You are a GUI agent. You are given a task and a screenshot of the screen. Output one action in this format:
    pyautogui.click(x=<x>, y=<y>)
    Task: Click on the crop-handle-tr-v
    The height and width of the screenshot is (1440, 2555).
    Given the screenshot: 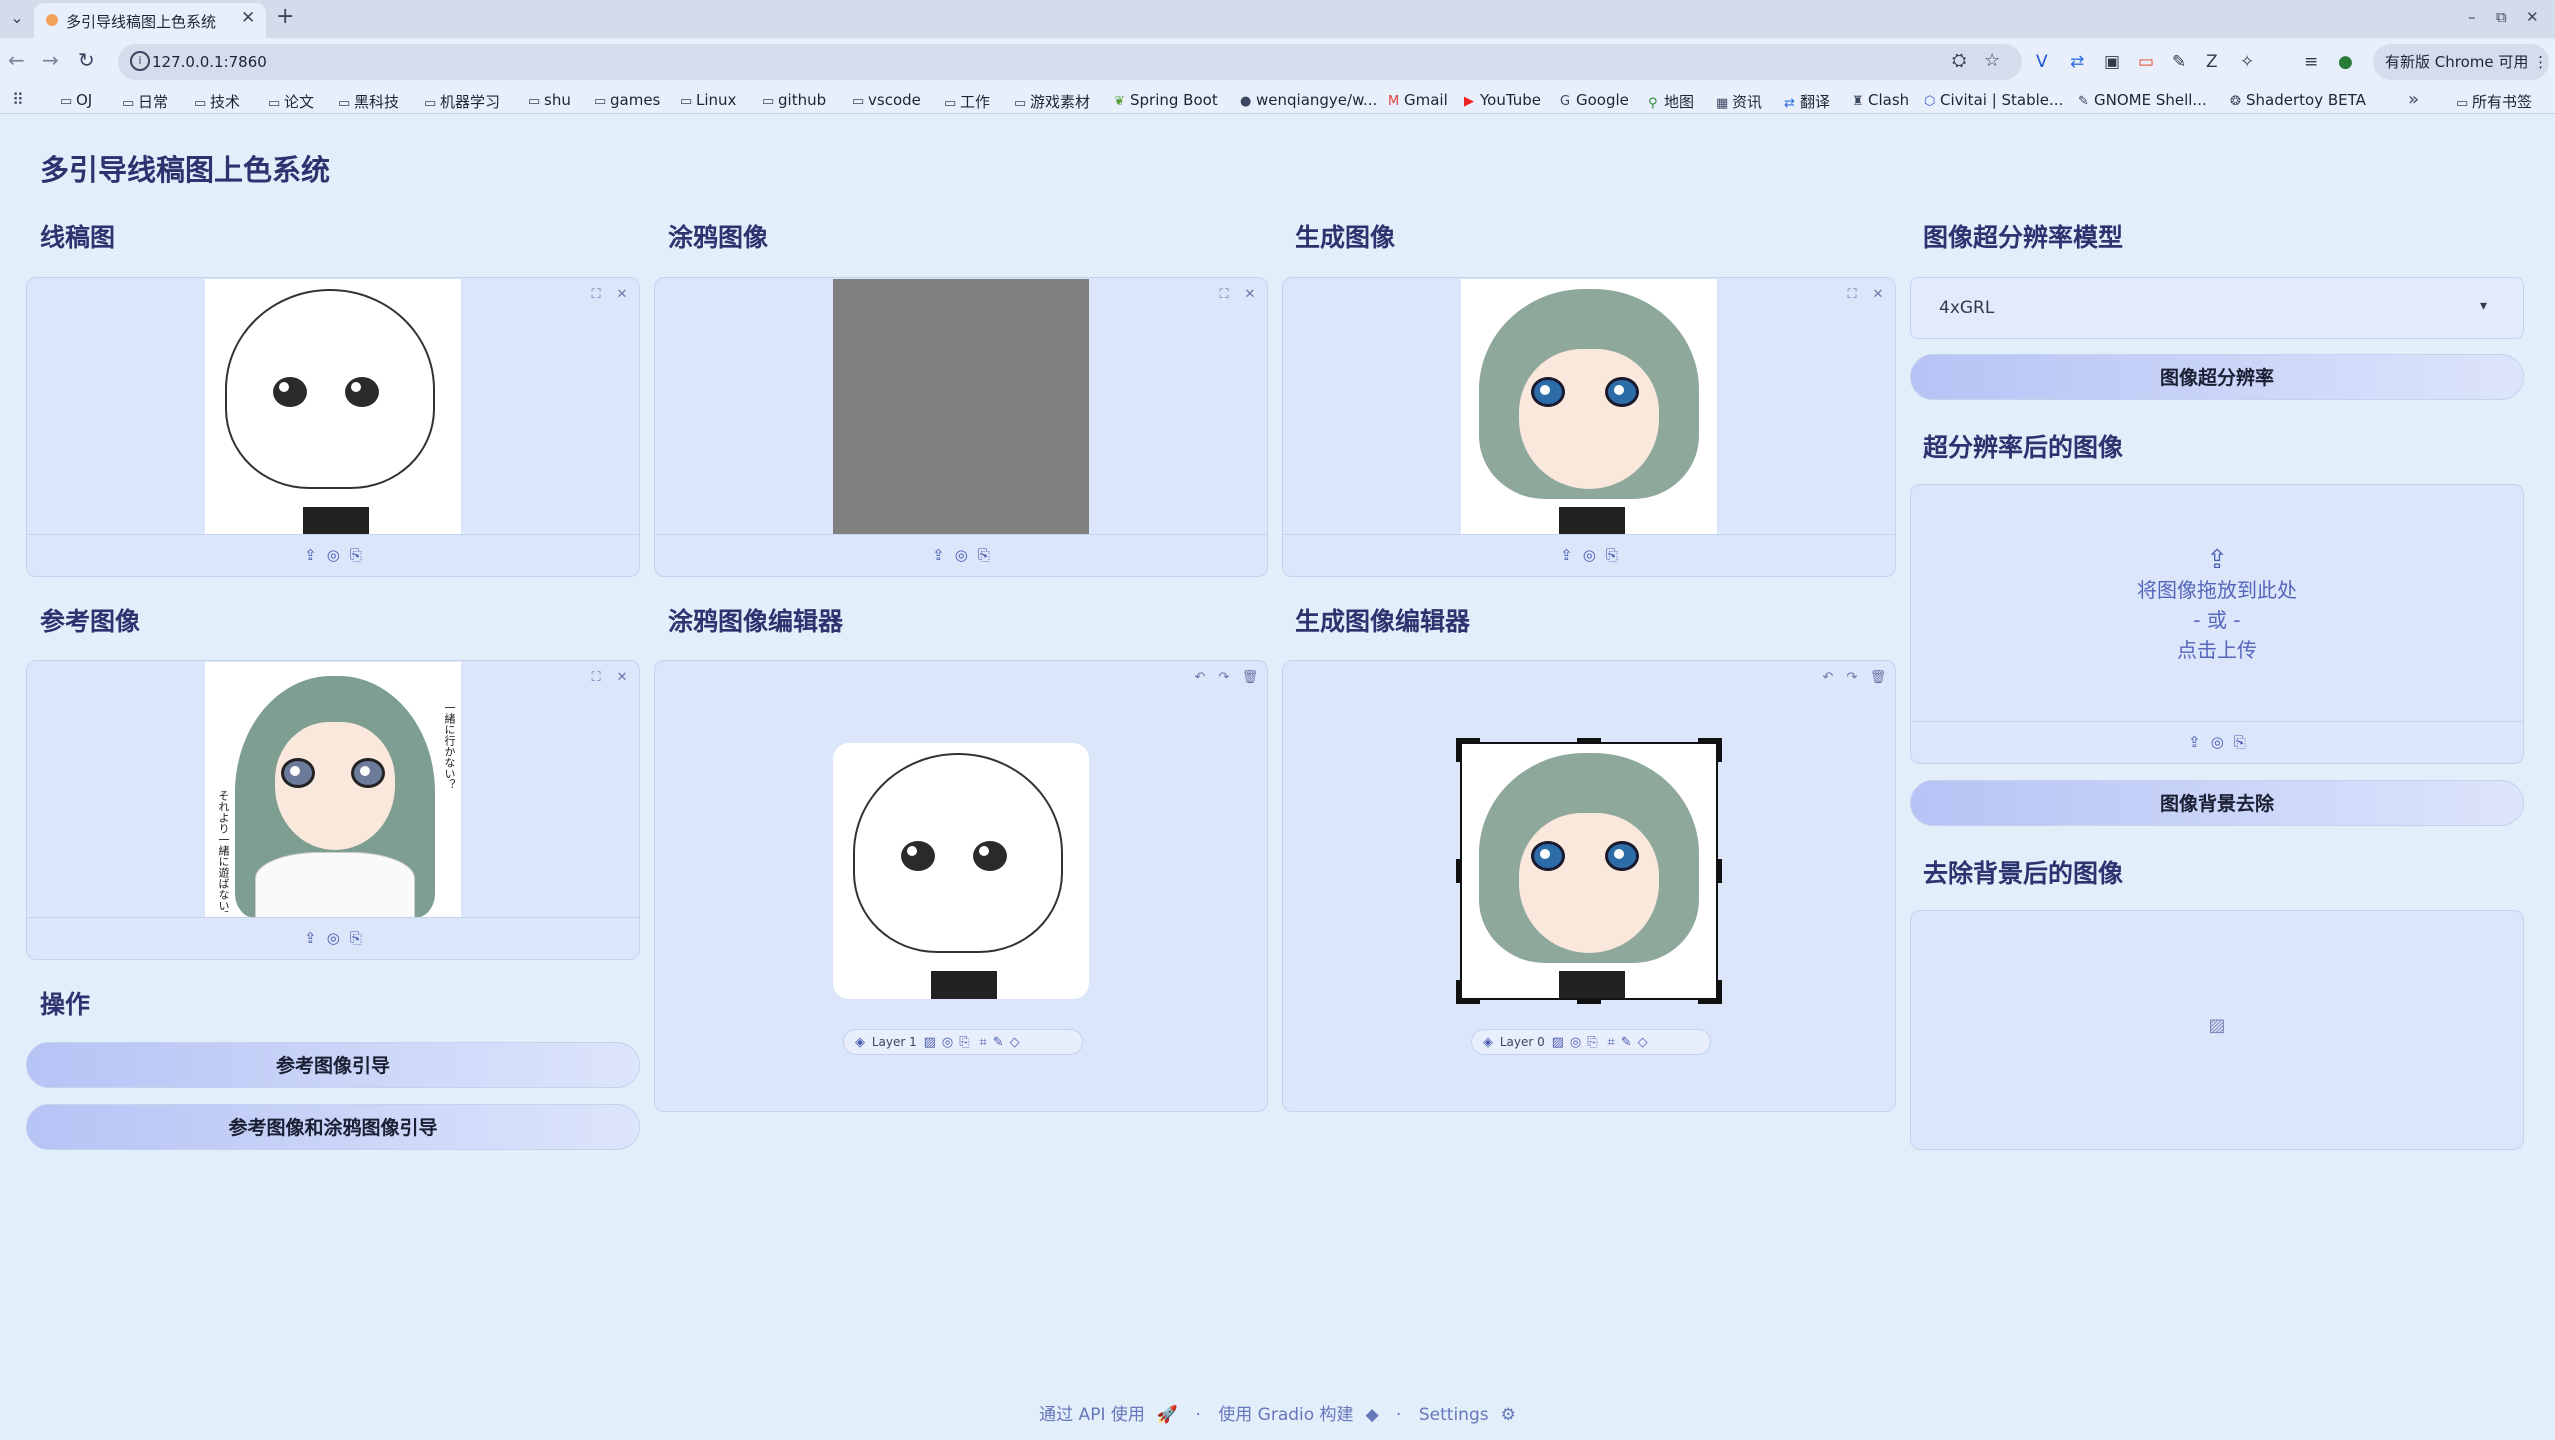 What is the action you would take?
    pyautogui.click(x=1719, y=750)
    